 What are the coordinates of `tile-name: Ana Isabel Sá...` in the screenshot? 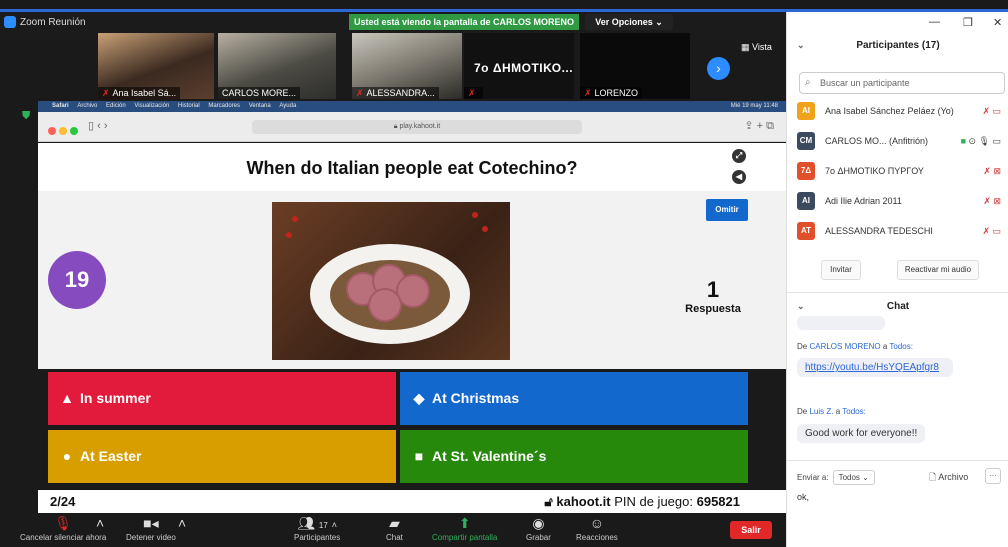 It's located at (144, 93).